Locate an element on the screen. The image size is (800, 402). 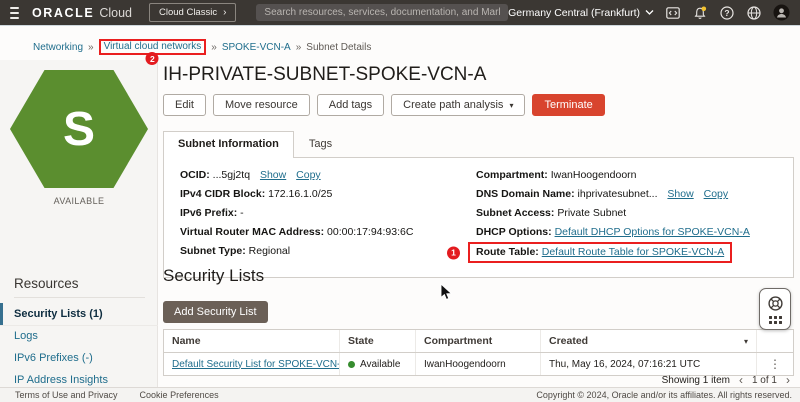
field-label: IPv6 Prefix: is located at coordinates (209, 213).